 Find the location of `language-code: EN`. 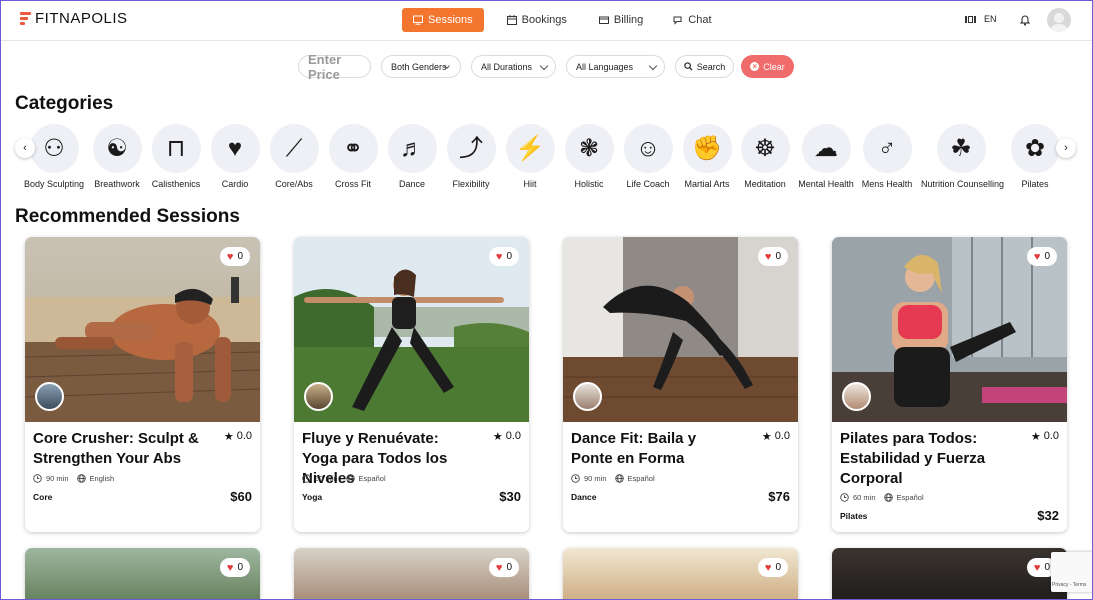

language-code: EN is located at coordinates (990, 19).